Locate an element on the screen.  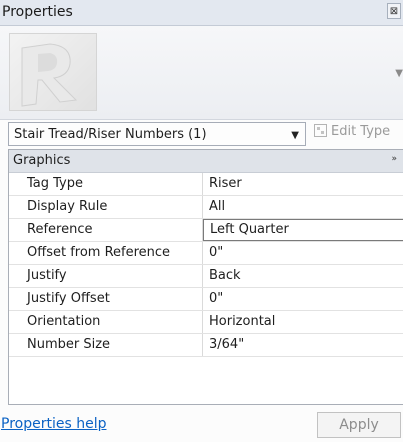
property-row-justify: Justify Back is located at coordinates (206, 276).